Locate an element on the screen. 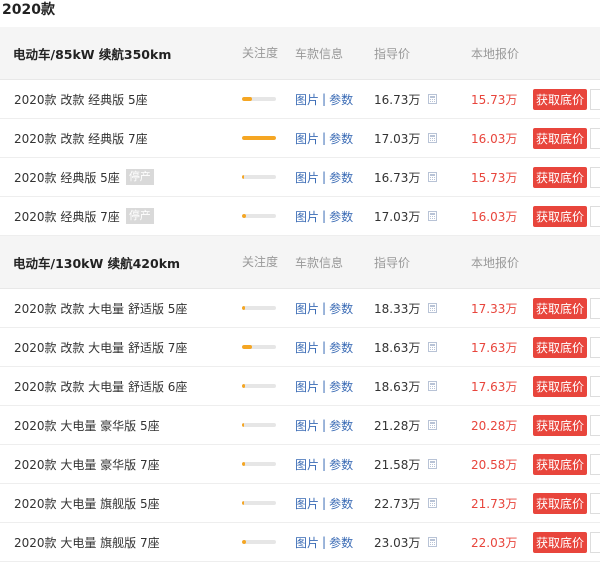 Image resolution: width=600 pixels, height=562 pixels. local-price: 17.33万 is located at coordinates (494, 308).